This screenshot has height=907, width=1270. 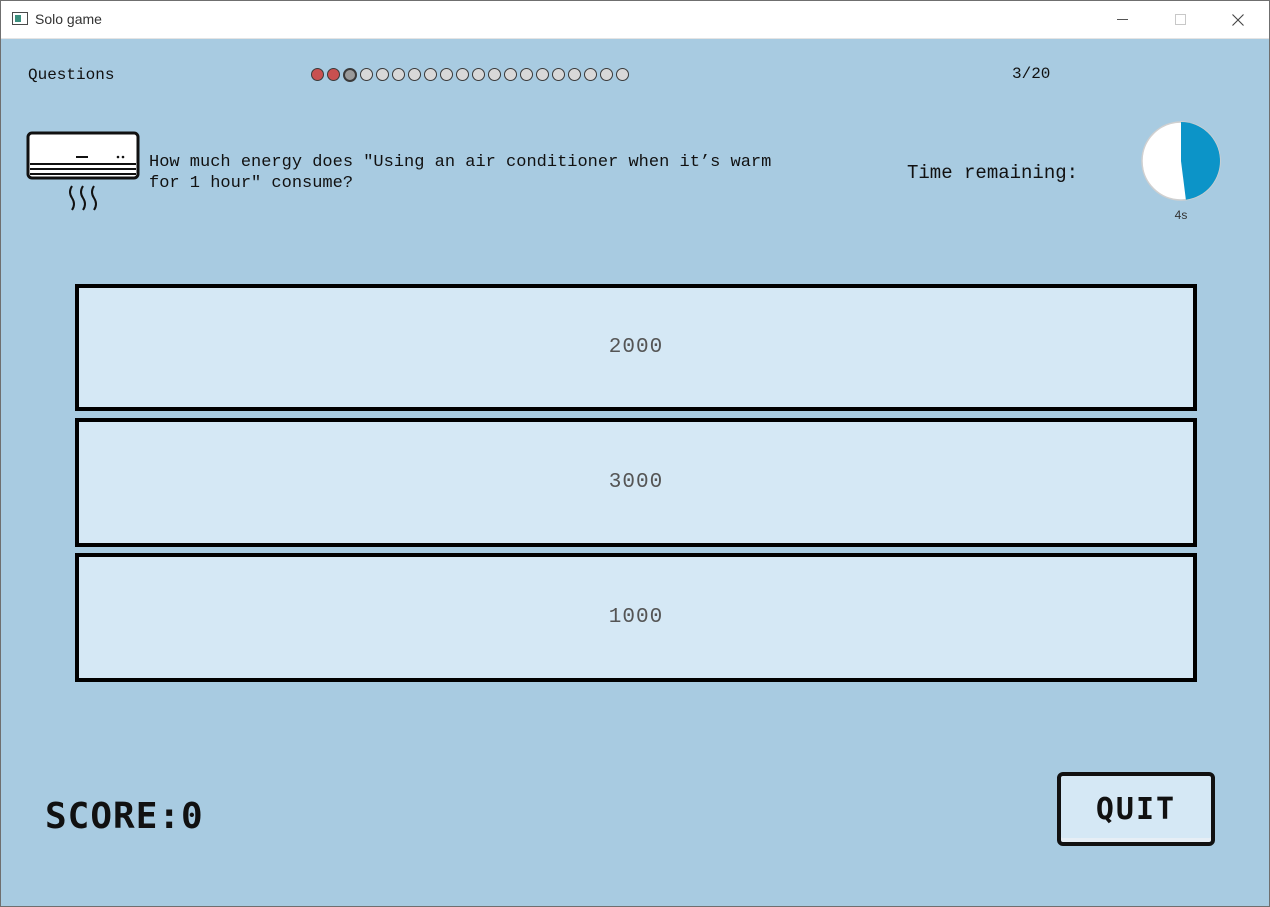 I want to click on quit-button-label: QUIT, so click(x=1136, y=809).